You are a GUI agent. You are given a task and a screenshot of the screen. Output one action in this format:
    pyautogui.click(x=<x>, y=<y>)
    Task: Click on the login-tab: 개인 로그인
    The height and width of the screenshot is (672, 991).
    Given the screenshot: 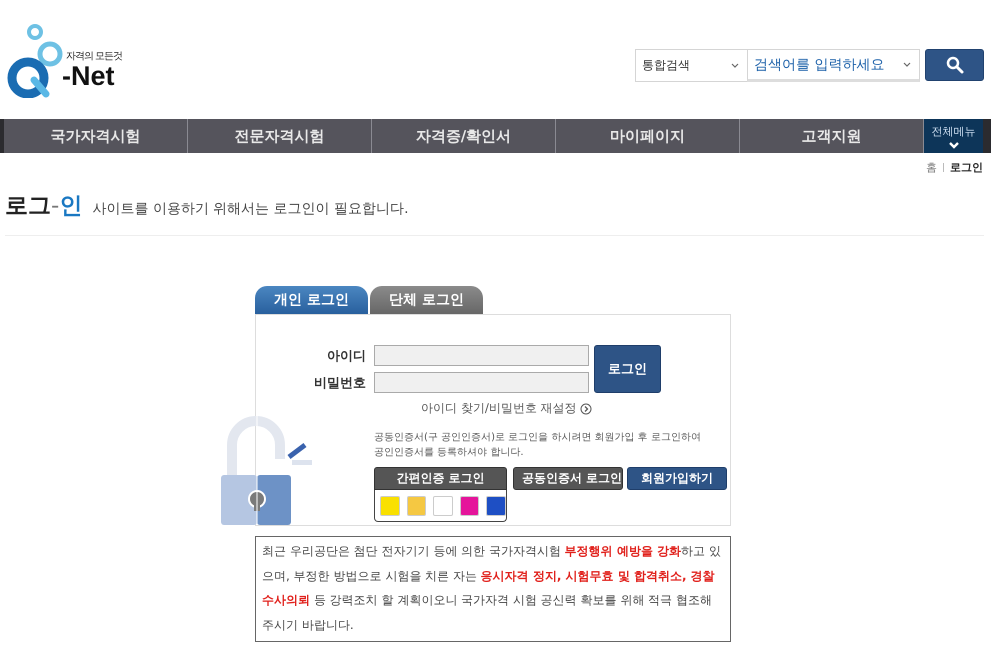 What is the action you would take?
    pyautogui.click(x=311, y=300)
    